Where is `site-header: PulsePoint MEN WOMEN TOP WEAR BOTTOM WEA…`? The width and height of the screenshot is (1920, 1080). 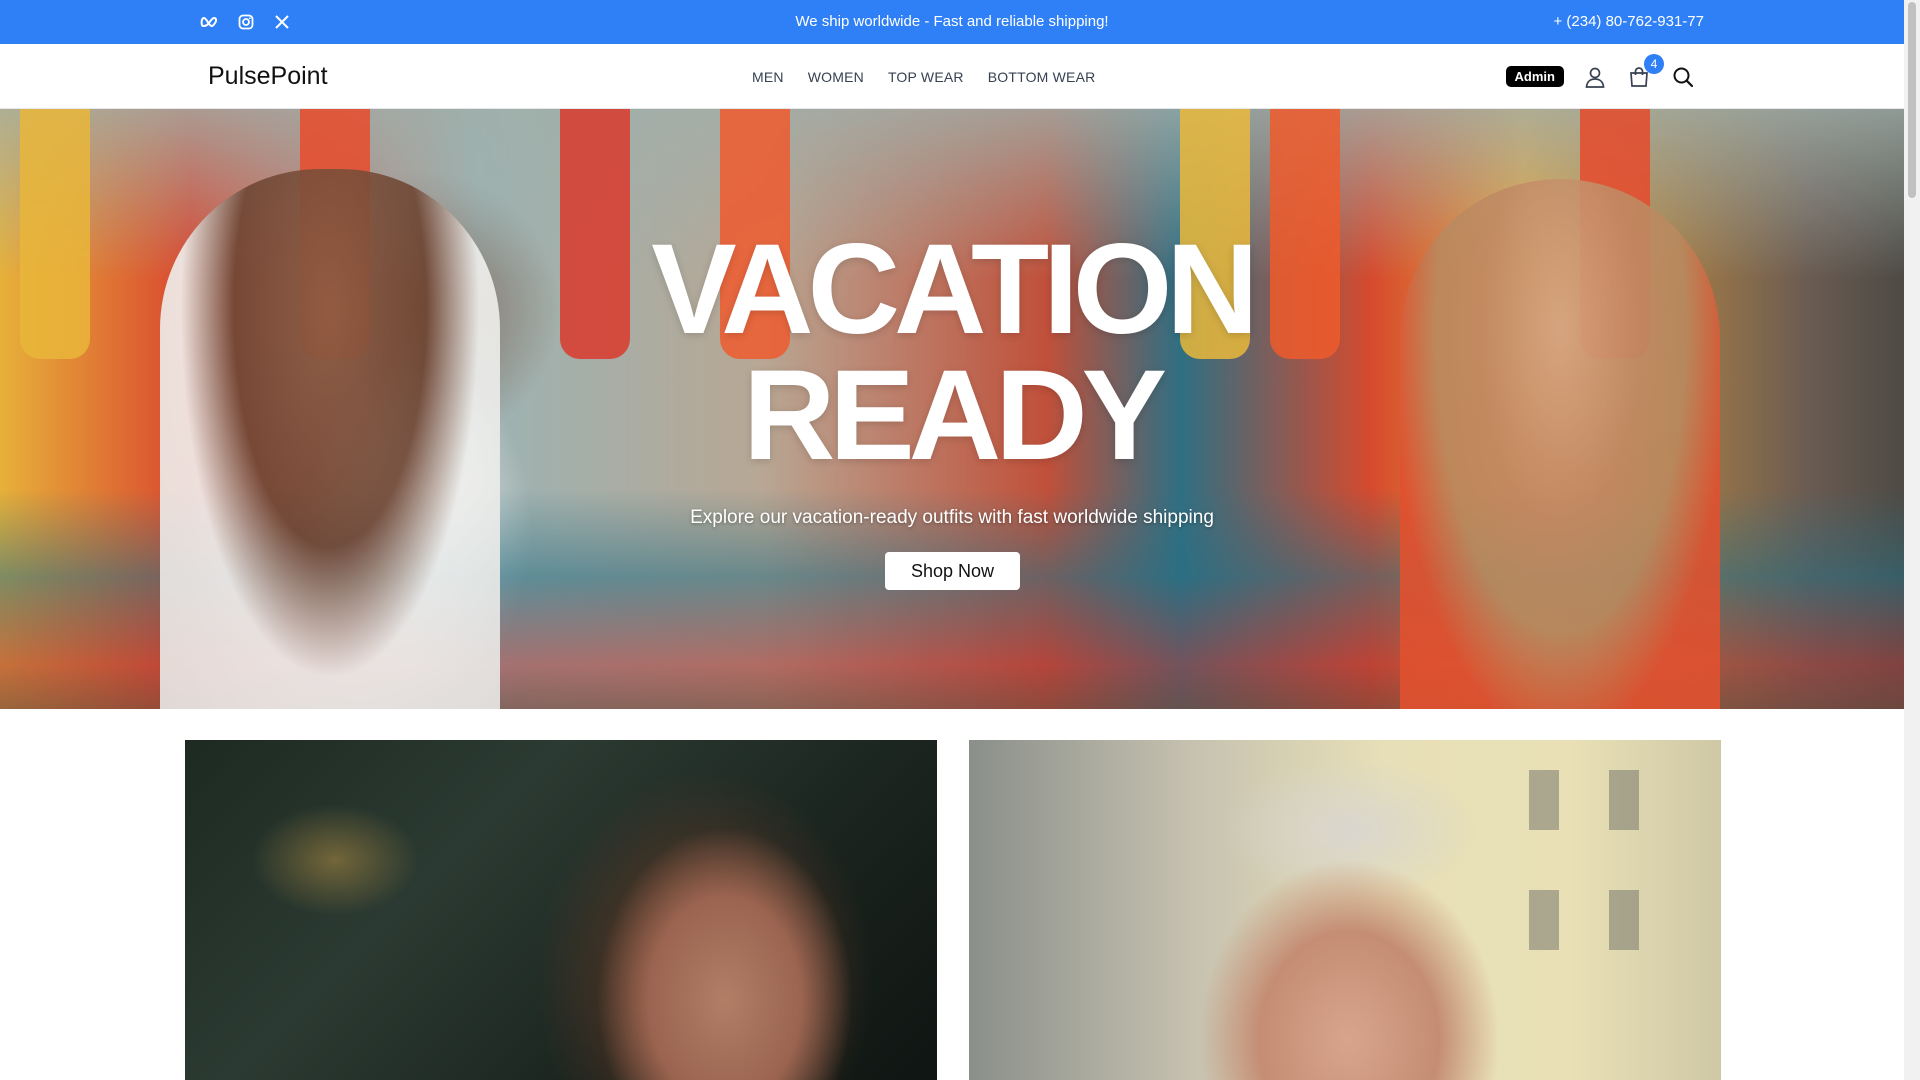 site-header: PulsePoint MEN WOMEN TOP WEAR BOTTOM WEA… is located at coordinates (952, 76).